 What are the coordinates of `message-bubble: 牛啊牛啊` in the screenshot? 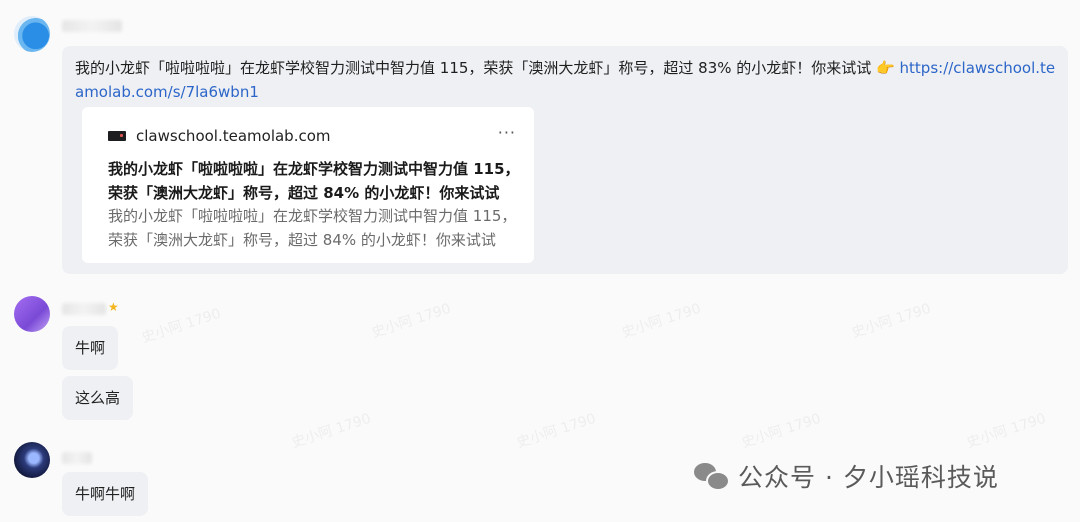 It's located at (105, 494).